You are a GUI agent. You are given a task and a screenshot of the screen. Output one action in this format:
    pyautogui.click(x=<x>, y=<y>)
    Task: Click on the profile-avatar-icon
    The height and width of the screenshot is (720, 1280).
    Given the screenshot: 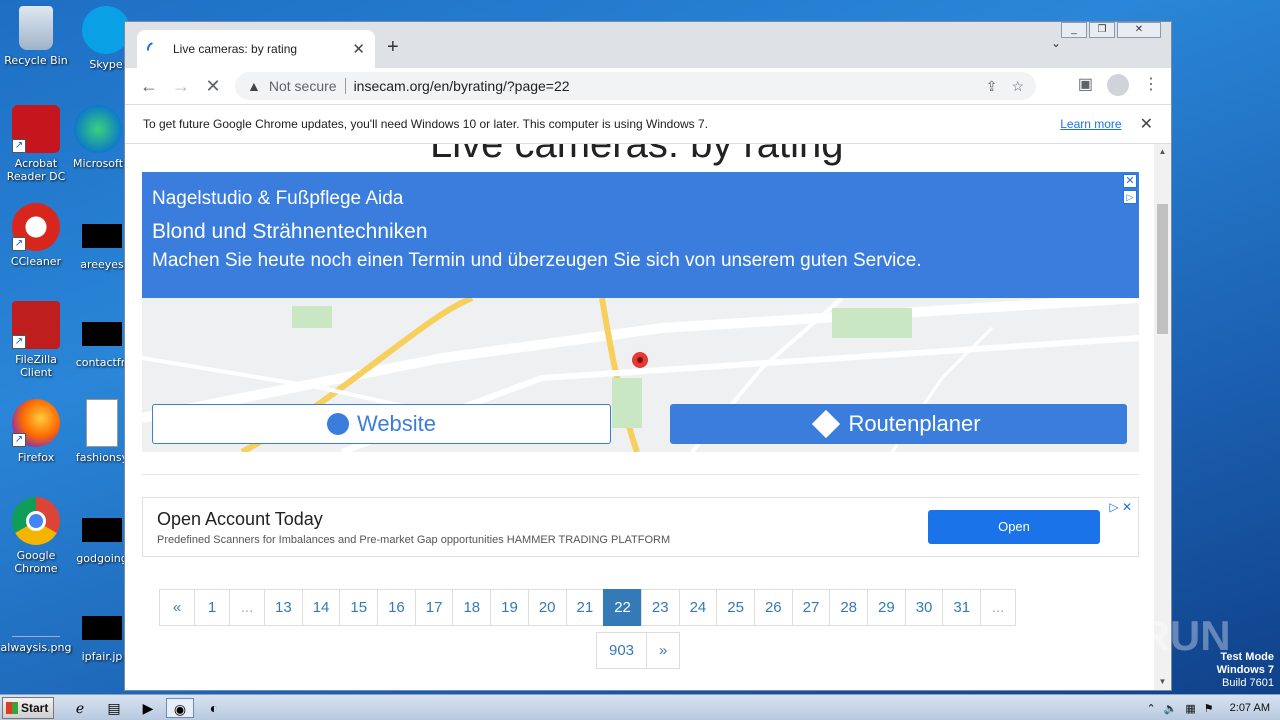 What is the action you would take?
    pyautogui.click(x=1118, y=85)
    